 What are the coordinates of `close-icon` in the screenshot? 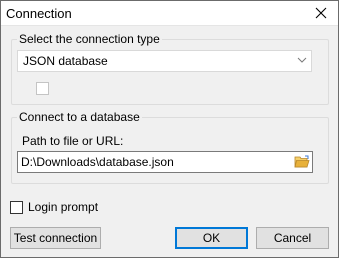 It's located at (321, 13).